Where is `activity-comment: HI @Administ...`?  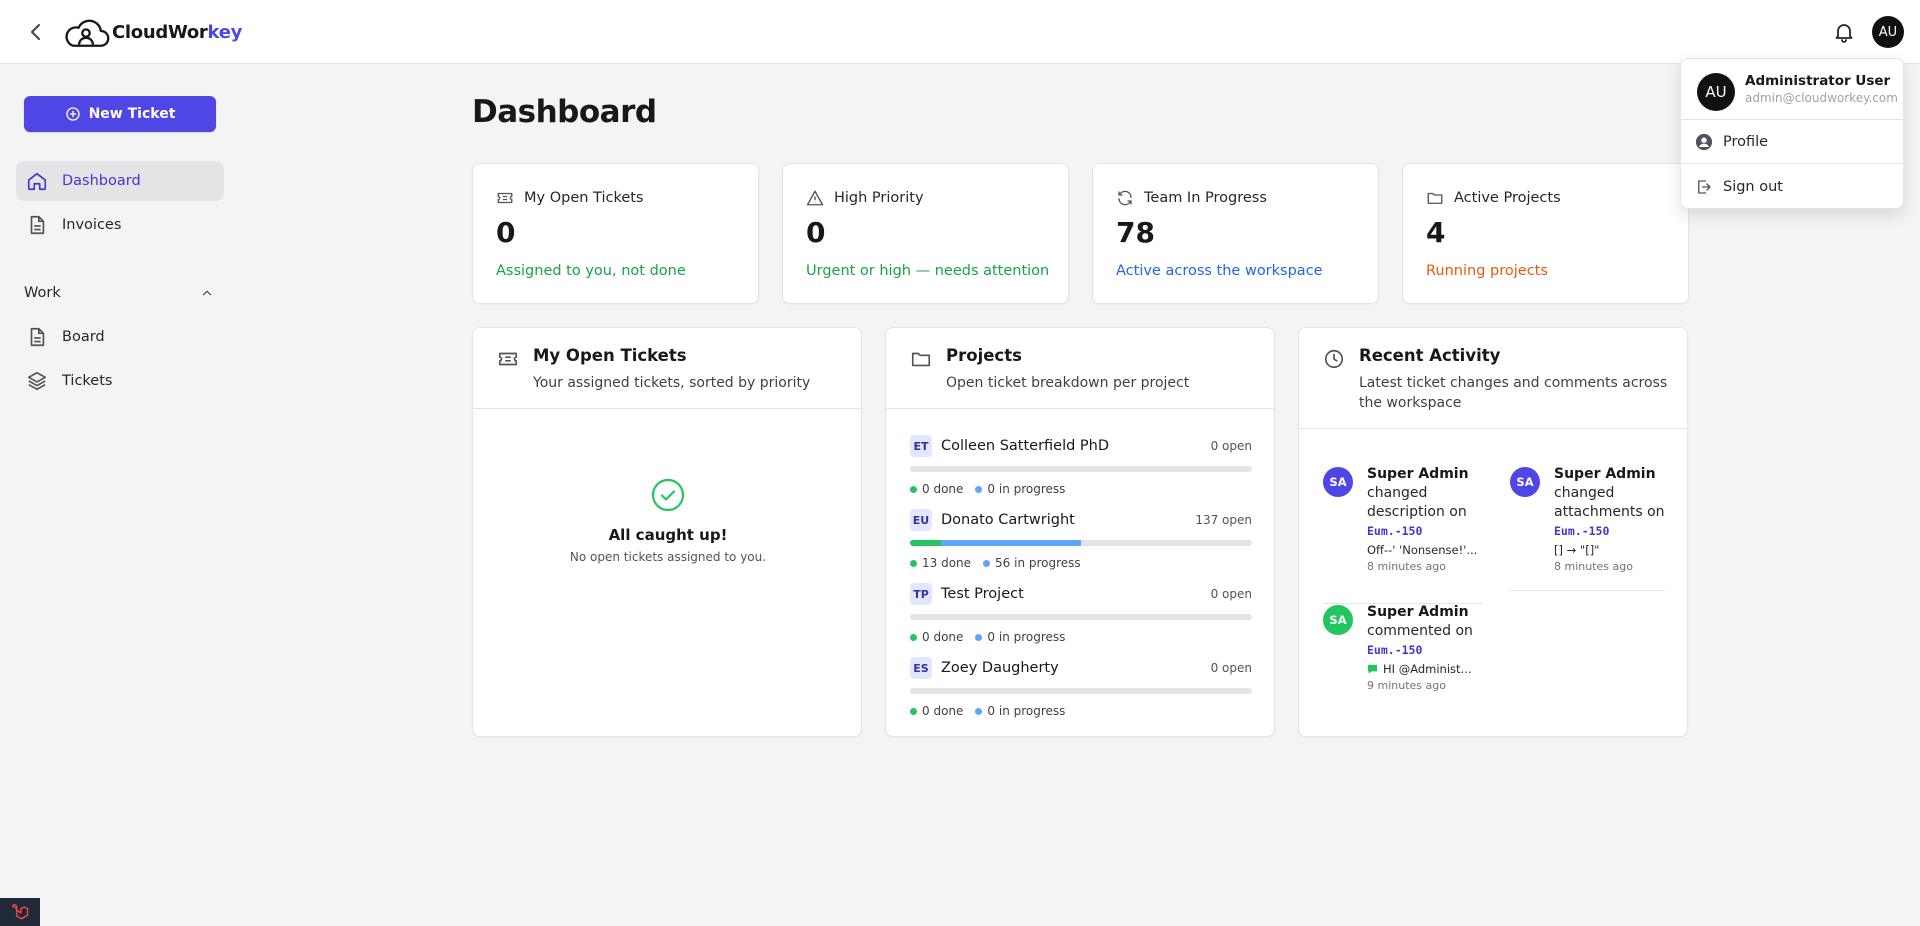 activity-comment: HI @Administ... is located at coordinates (1424, 669).